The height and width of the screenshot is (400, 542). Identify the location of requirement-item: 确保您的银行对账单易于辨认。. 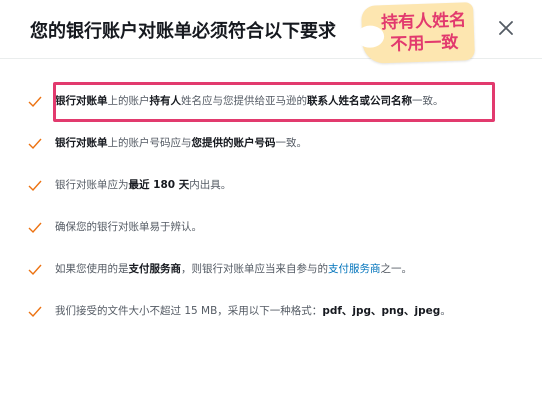
(271, 228).